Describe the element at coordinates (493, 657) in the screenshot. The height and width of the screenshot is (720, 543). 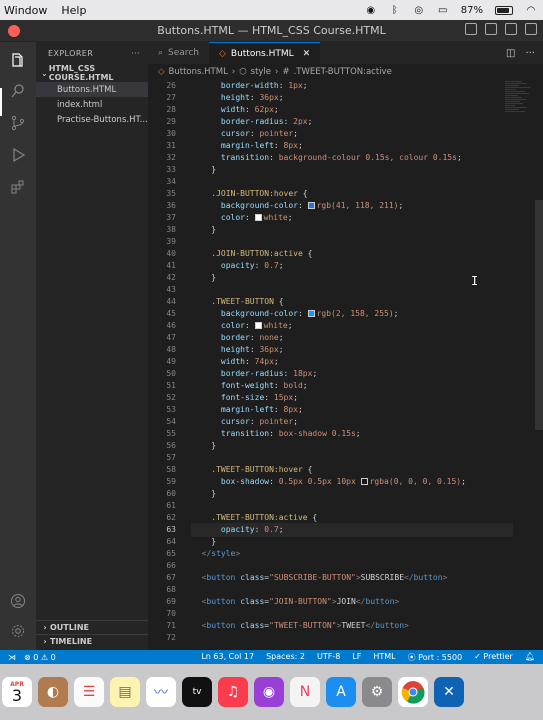
I see `prettier-status: ✓ Prettier` at that location.